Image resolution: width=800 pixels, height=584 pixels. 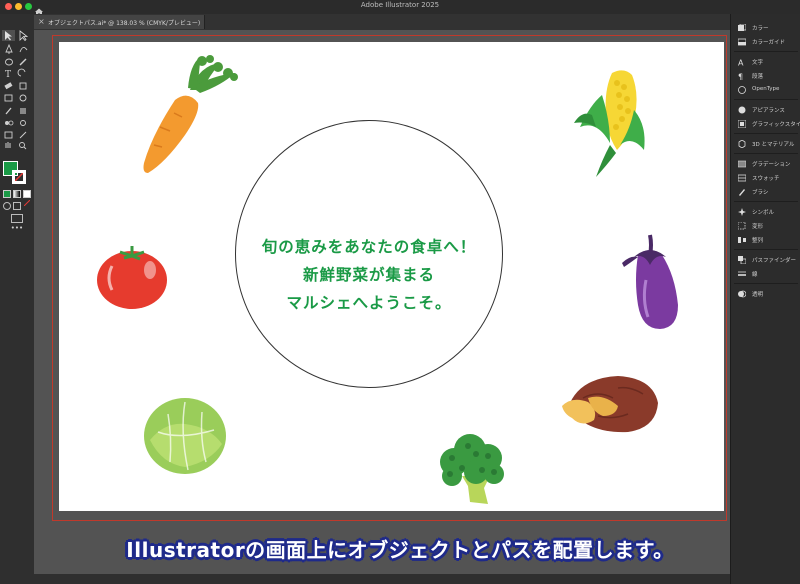 What do you see at coordinates (742, 110) in the screenshot?
I see `appearance-icon` at bounding box center [742, 110].